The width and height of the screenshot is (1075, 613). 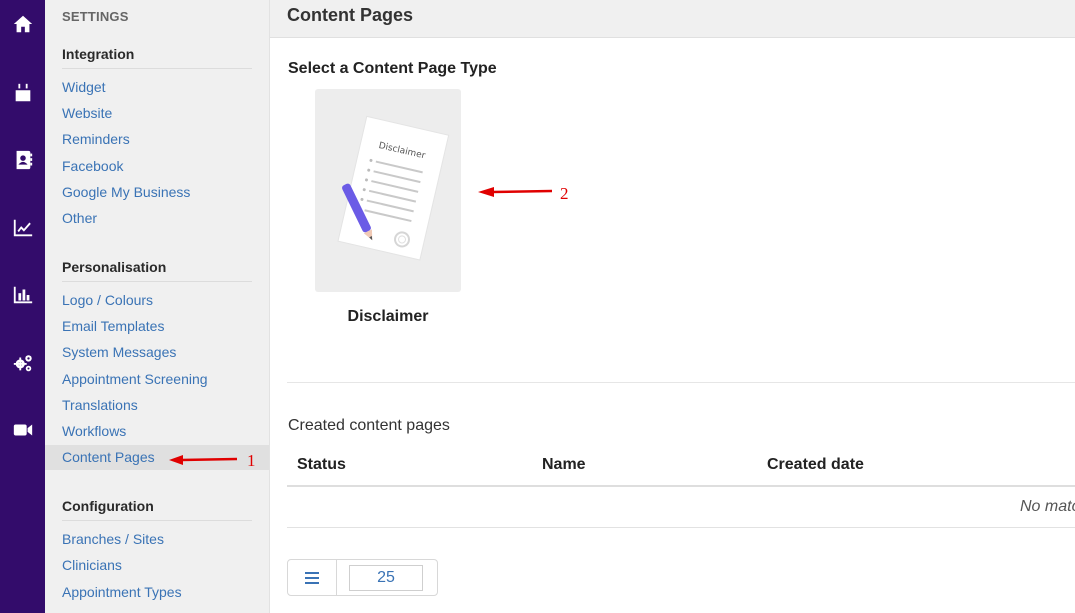 What do you see at coordinates (815, 465) in the screenshot?
I see `column-header-created-date: Created date` at bounding box center [815, 465].